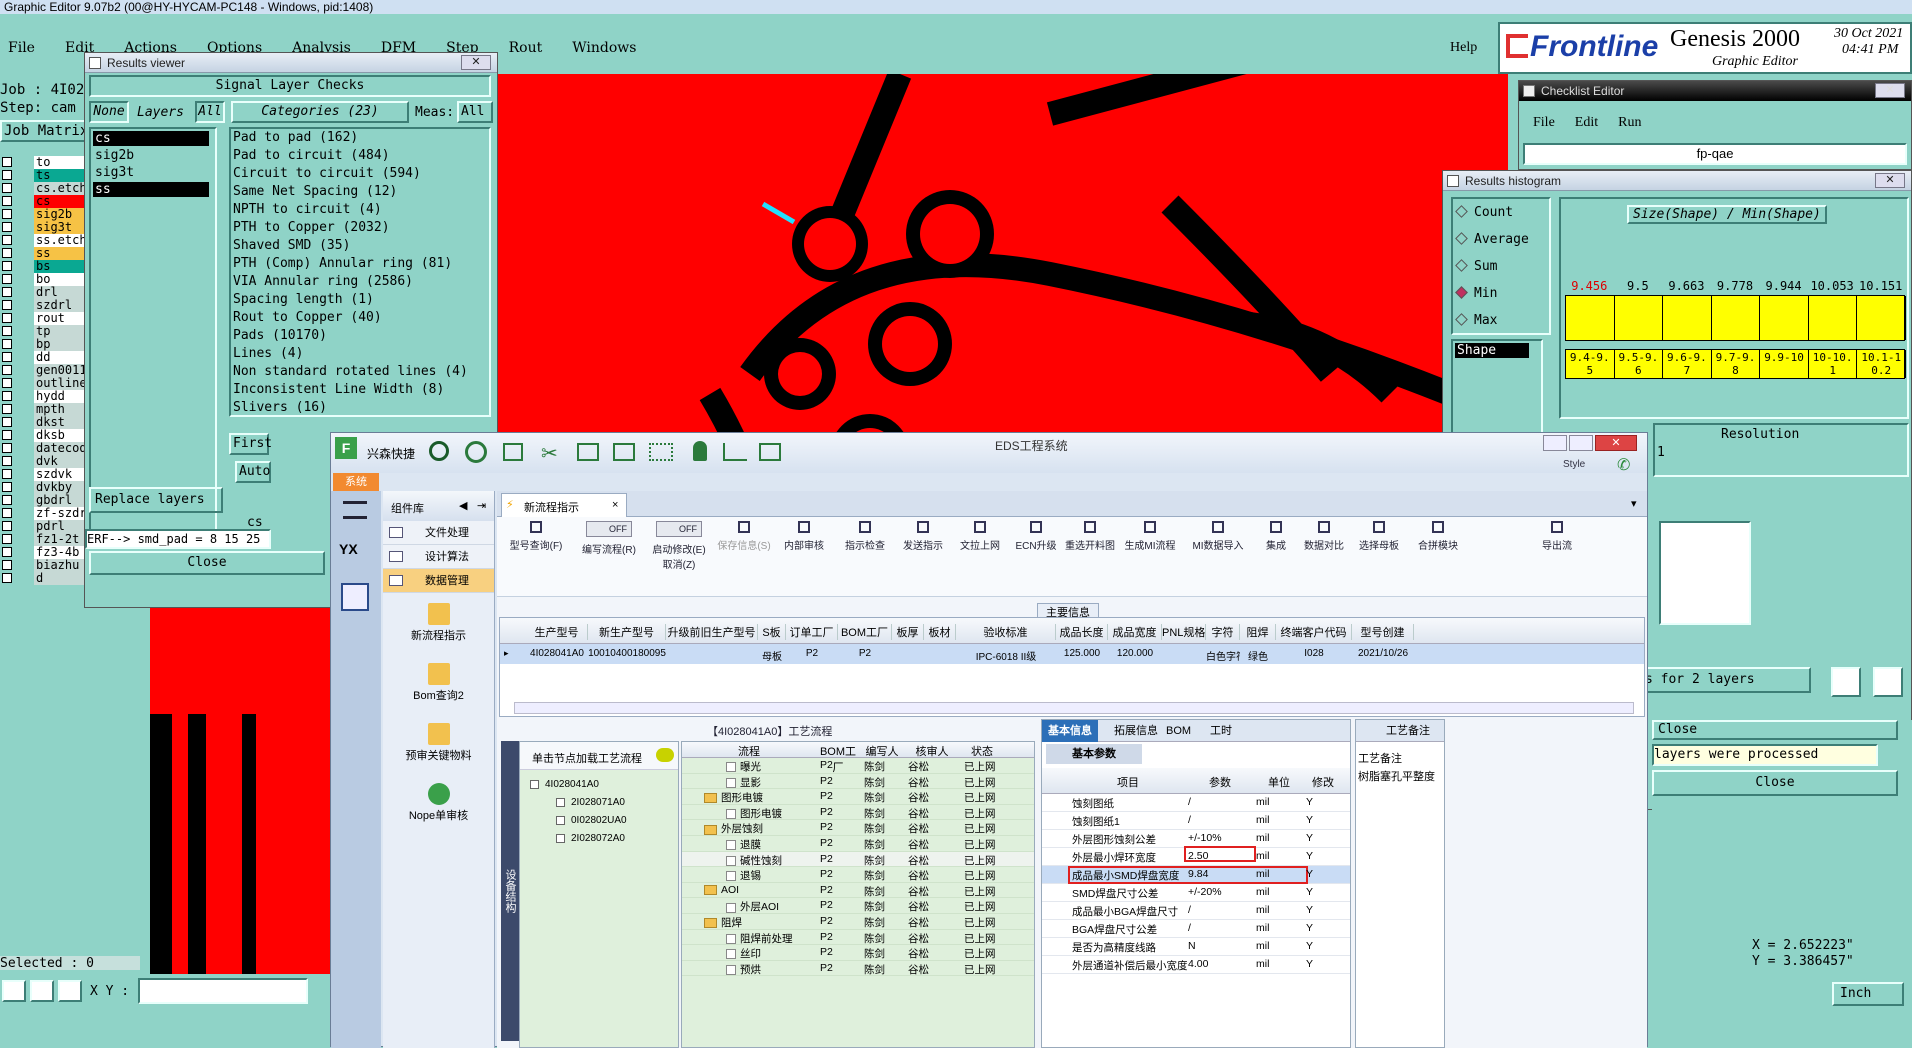 The width and height of the screenshot is (1912, 1048). Describe the element at coordinates (360, 300) in the screenshot. I see `category-item: Spacing length (1)` at that location.